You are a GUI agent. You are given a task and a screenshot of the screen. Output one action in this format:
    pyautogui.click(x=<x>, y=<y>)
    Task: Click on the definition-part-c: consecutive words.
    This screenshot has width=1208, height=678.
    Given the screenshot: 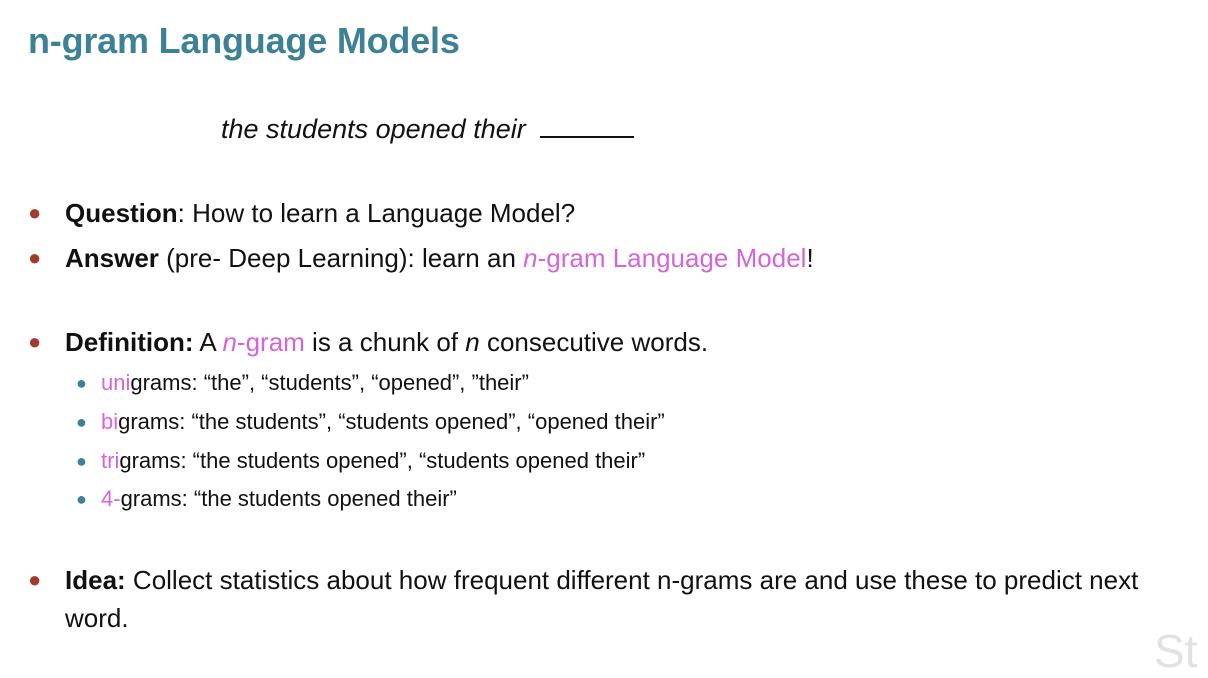 What is the action you would take?
    pyautogui.click(x=594, y=342)
    